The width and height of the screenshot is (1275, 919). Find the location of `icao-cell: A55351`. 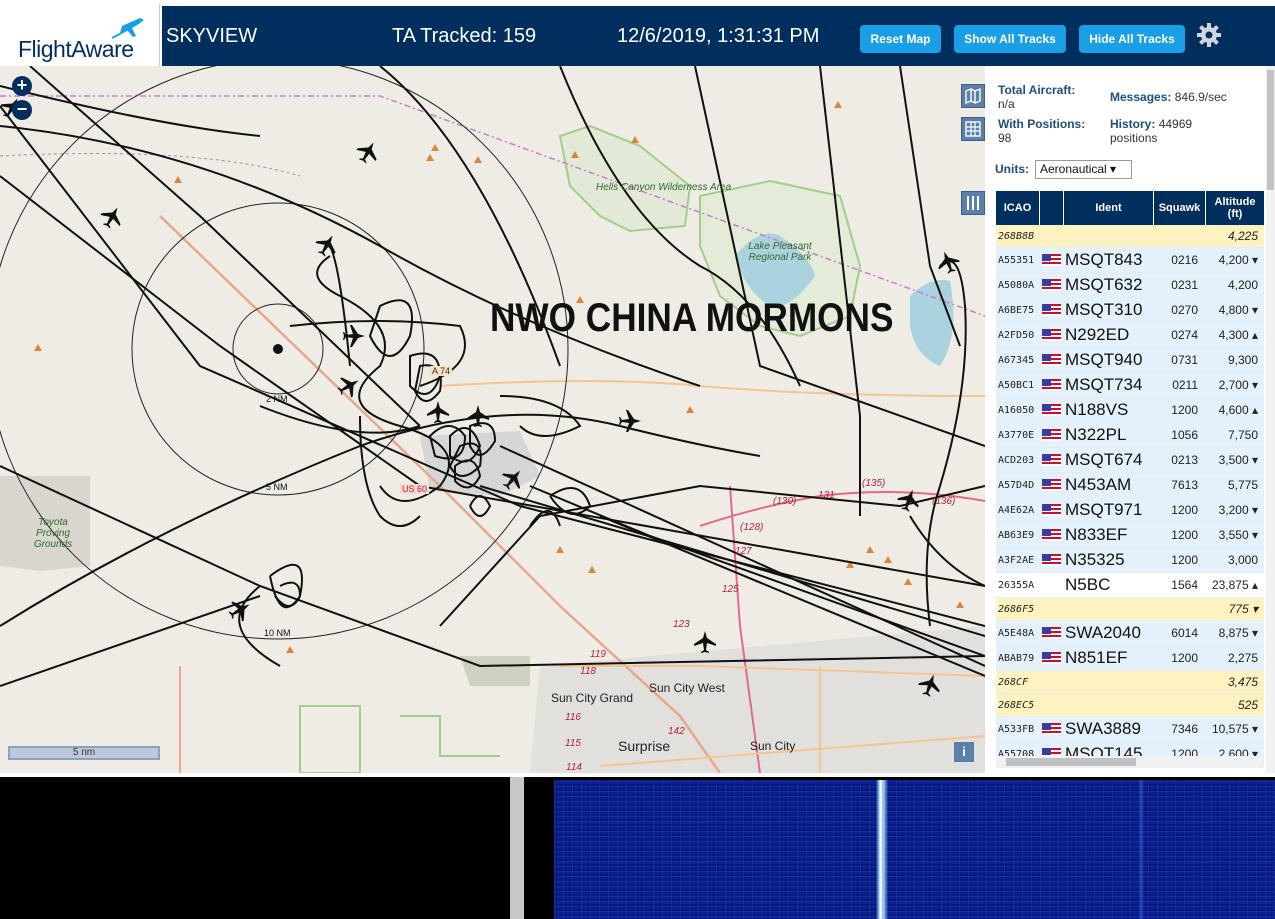

icao-cell: A55351 is located at coordinates (1016, 260).